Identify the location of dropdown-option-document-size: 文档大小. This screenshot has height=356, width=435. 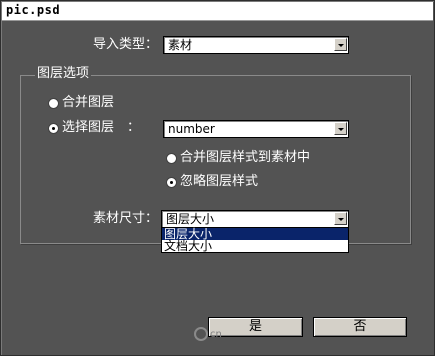
(255, 246).